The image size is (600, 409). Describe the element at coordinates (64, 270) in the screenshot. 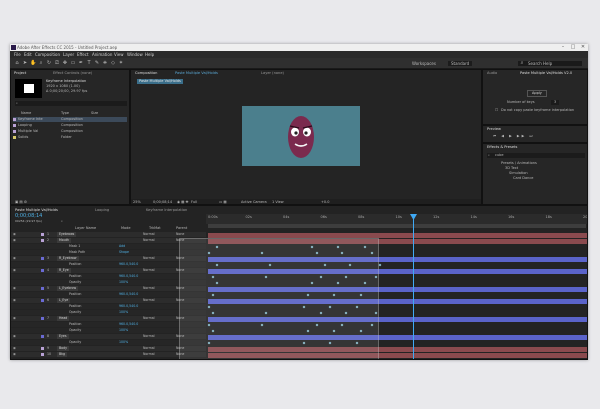

I see `layer-name: R_Eye` at that location.